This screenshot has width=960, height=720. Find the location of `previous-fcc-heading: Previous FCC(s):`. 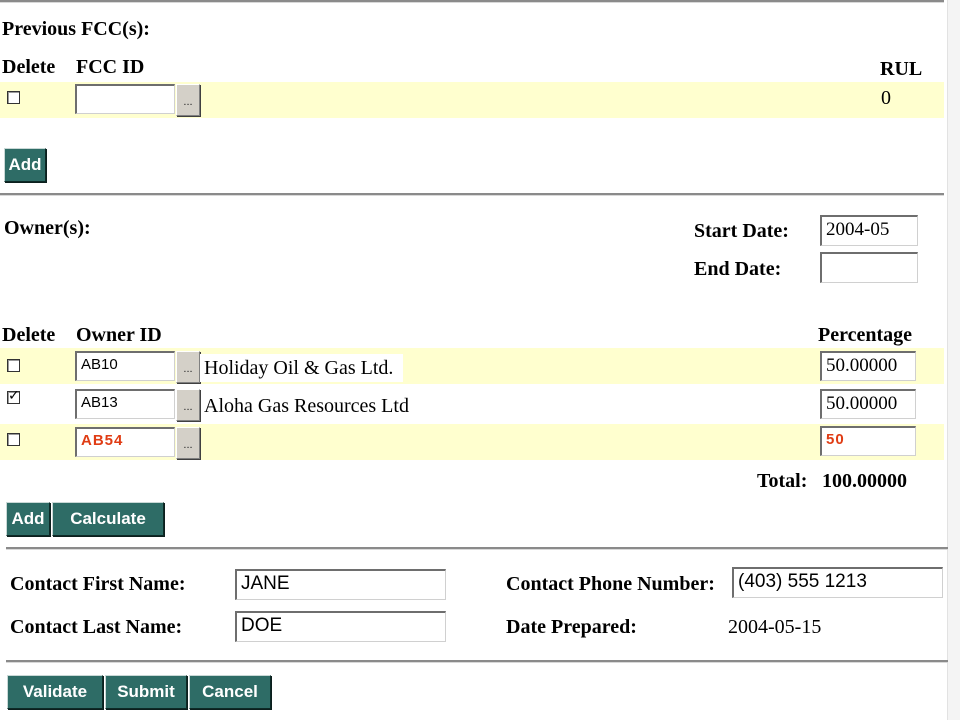

previous-fcc-heading: Previous FCC(s): is located at coordinates (76, 29).